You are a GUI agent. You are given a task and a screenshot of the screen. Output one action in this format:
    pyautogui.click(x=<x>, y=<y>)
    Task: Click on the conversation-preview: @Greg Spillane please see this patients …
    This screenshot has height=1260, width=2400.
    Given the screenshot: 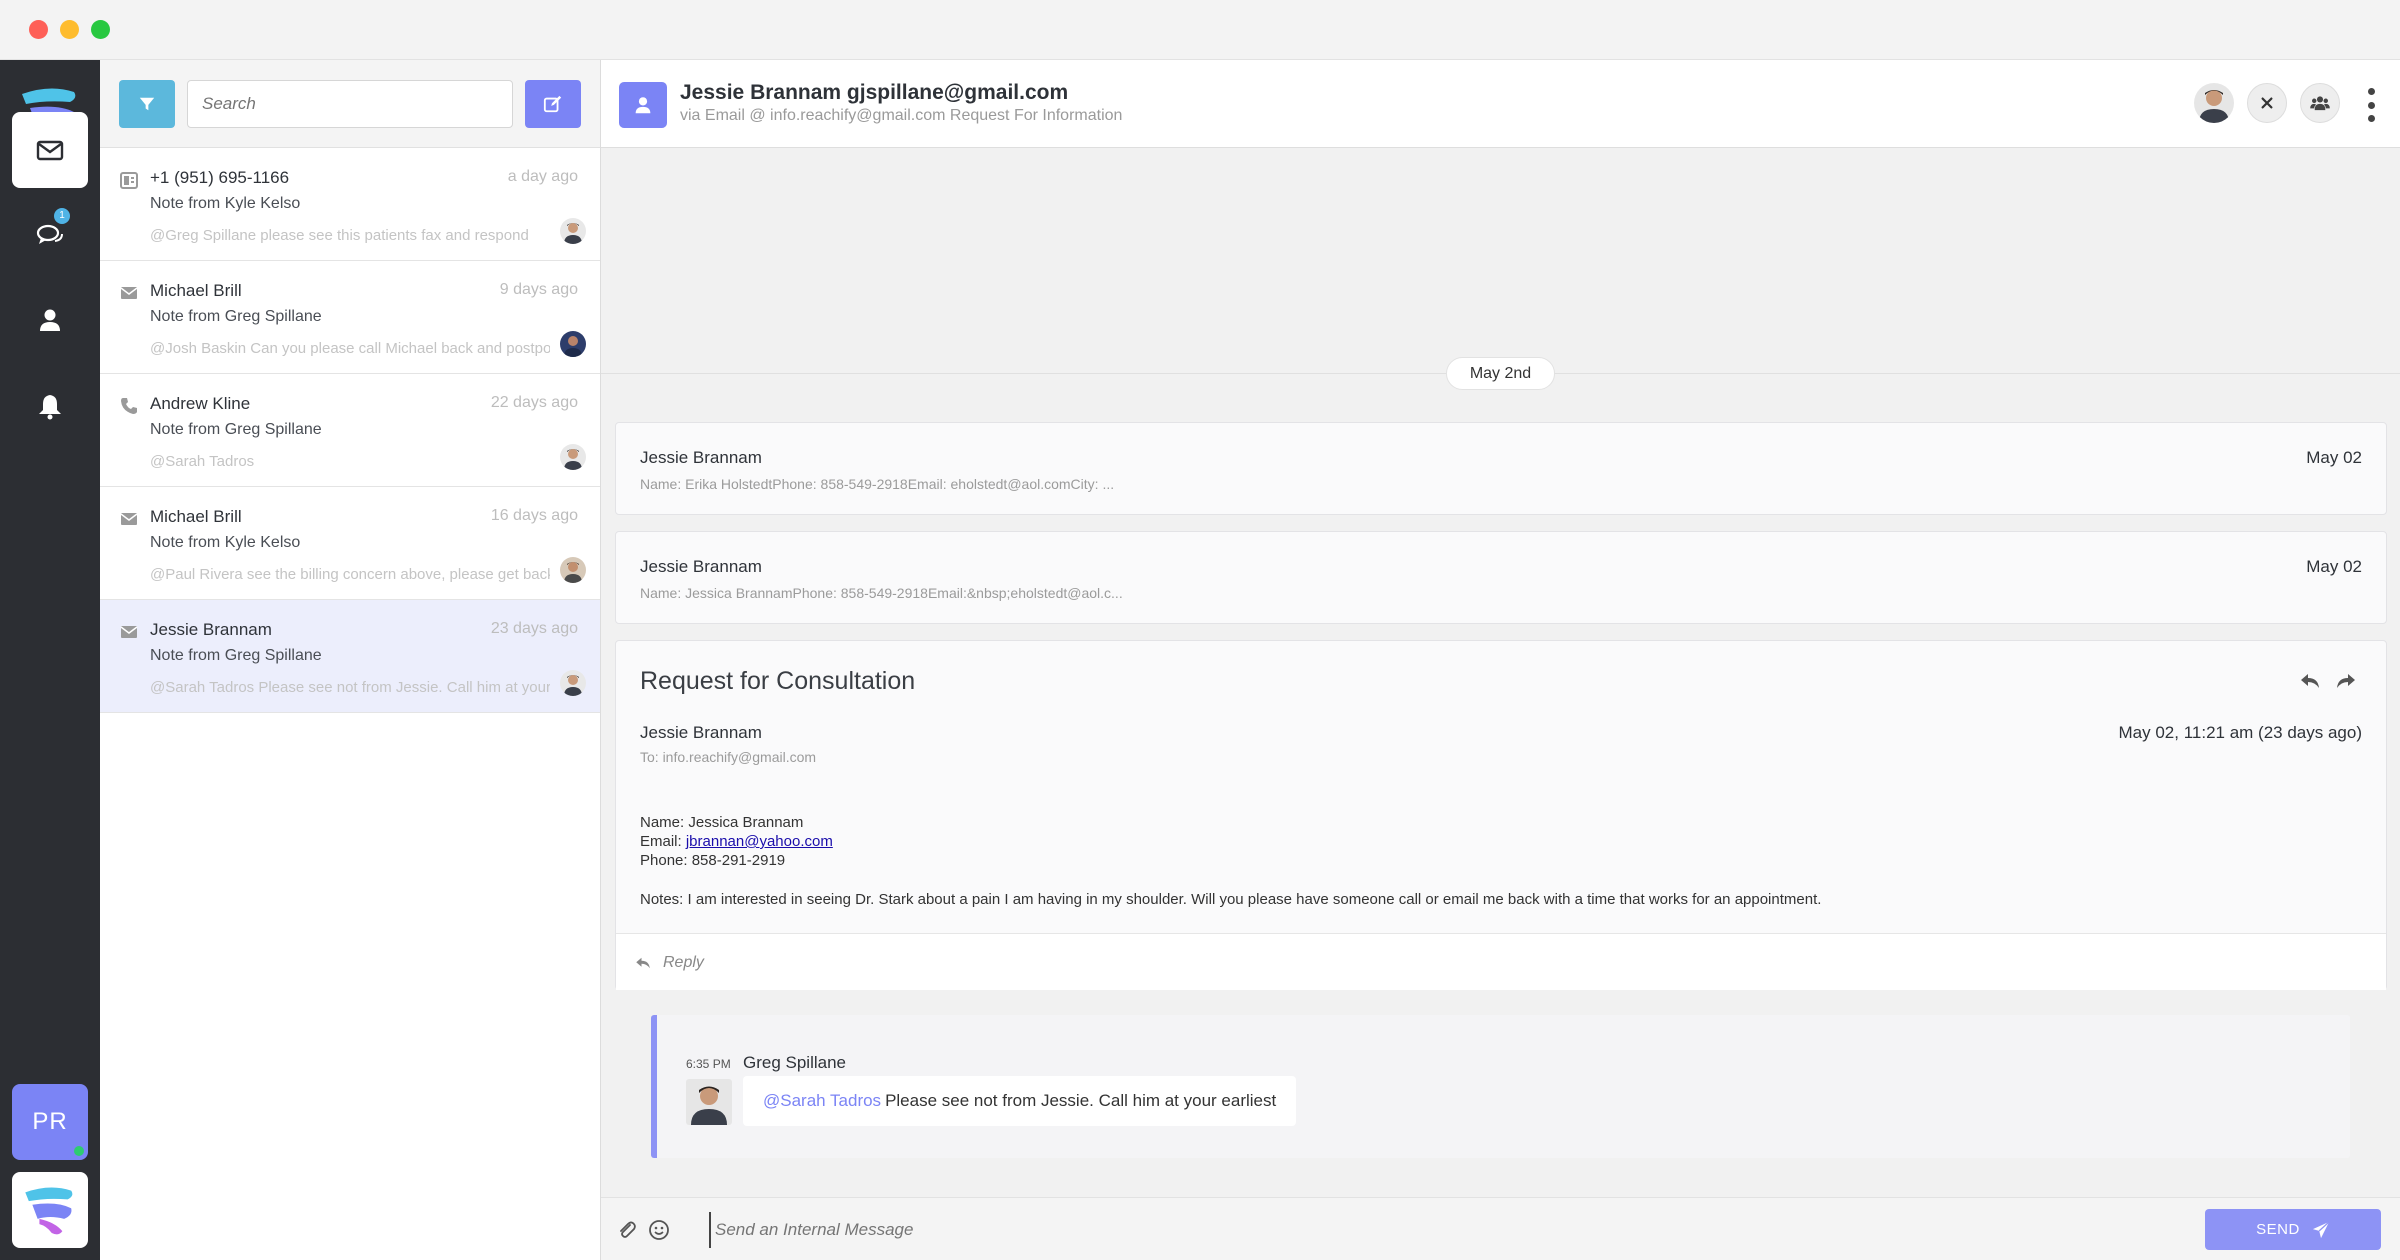 What is the action you would take?
    pyautogui.click(x=339, y=235)
    